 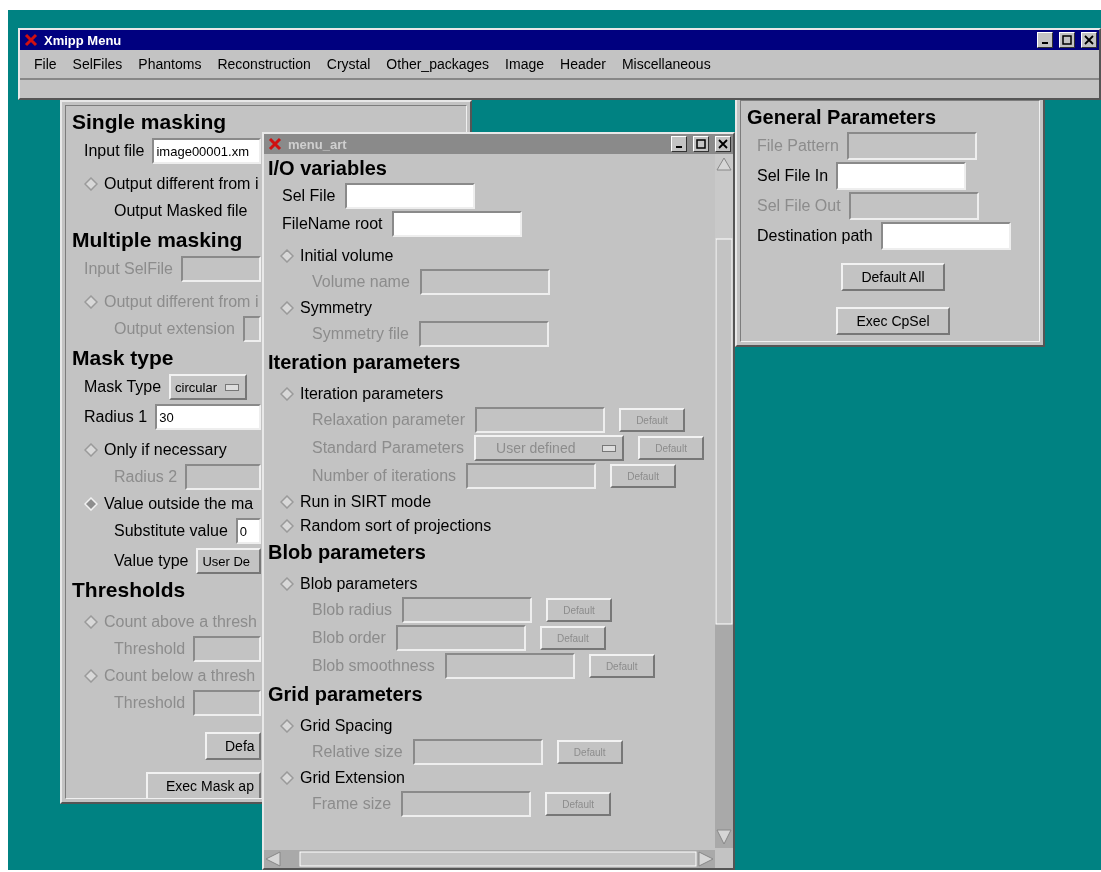 What do you see at coordinates (123, 358) in the screenshot?
I see `section-heading: Mask type` at bounding box center [123, 358].